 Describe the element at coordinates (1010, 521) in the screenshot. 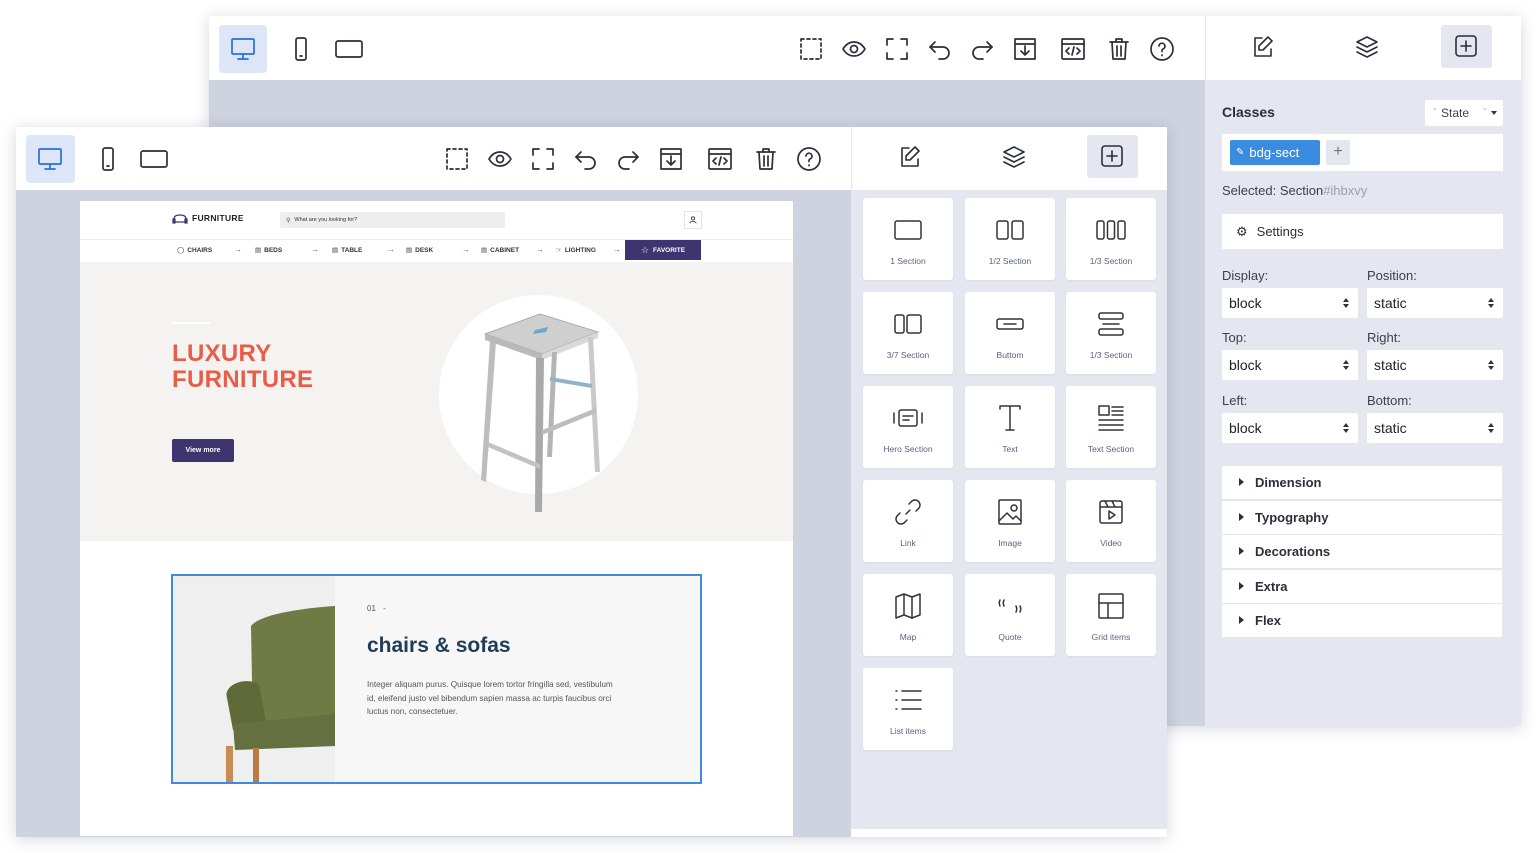

I see `block-image: Image` at that location.